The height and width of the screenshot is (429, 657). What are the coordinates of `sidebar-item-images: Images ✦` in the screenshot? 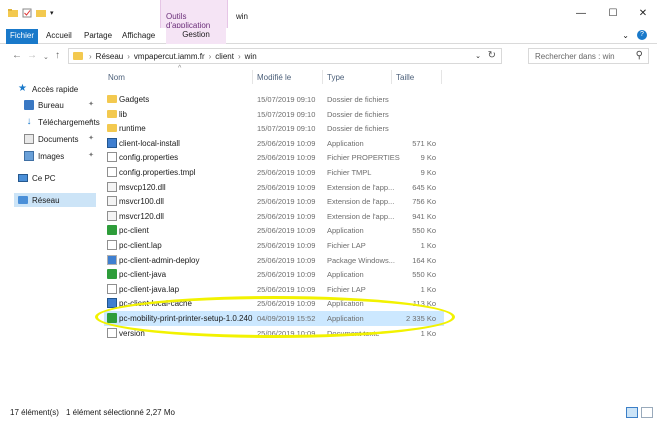 It's located at (60, 156).